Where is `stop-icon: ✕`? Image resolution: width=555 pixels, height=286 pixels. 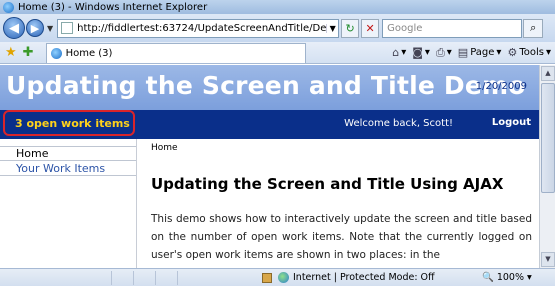
stop-icon: ✕ is located at coordinates (370, 28).